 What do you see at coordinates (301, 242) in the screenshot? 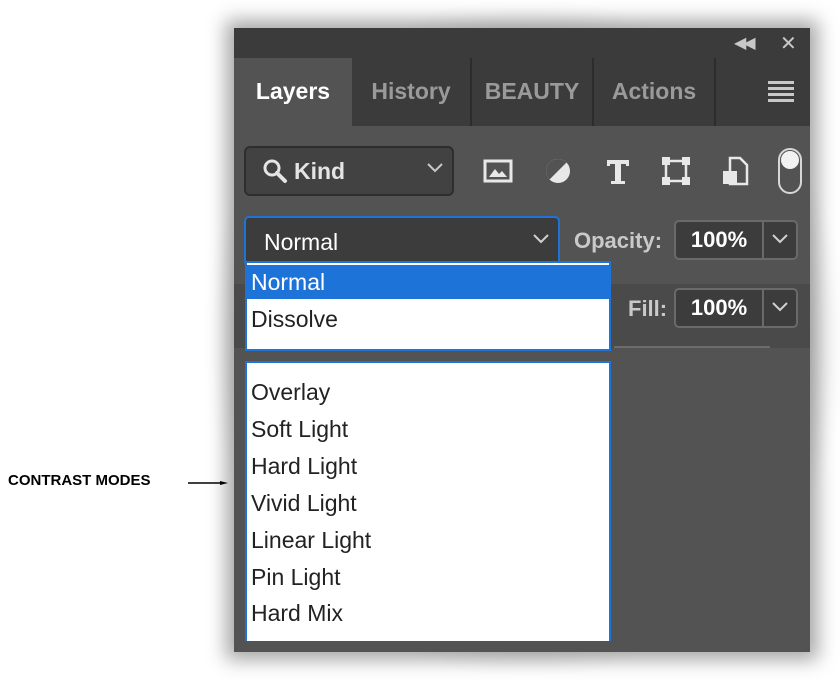
I see `blend-mode-value: Normal` at bounding box center [301, 242].